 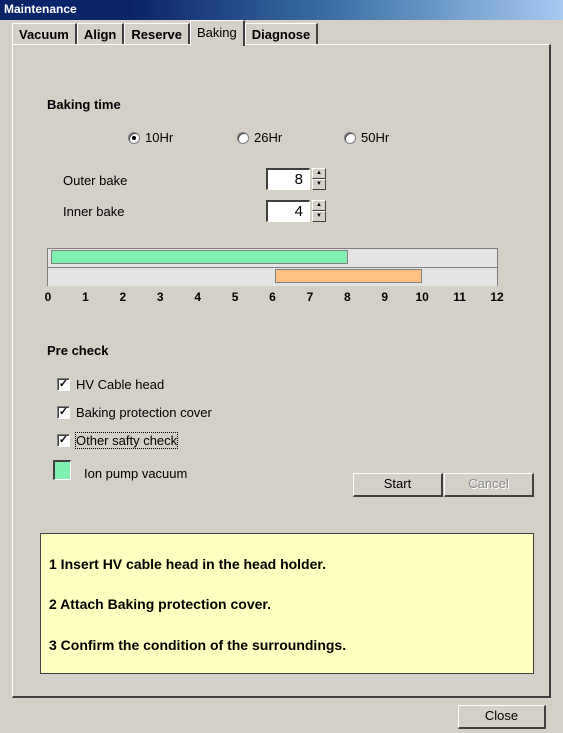 What do you see at coordinates (268, 137) in the screenshot?
I see `radio-label: 26Hr` at bounding box center [268, 137].